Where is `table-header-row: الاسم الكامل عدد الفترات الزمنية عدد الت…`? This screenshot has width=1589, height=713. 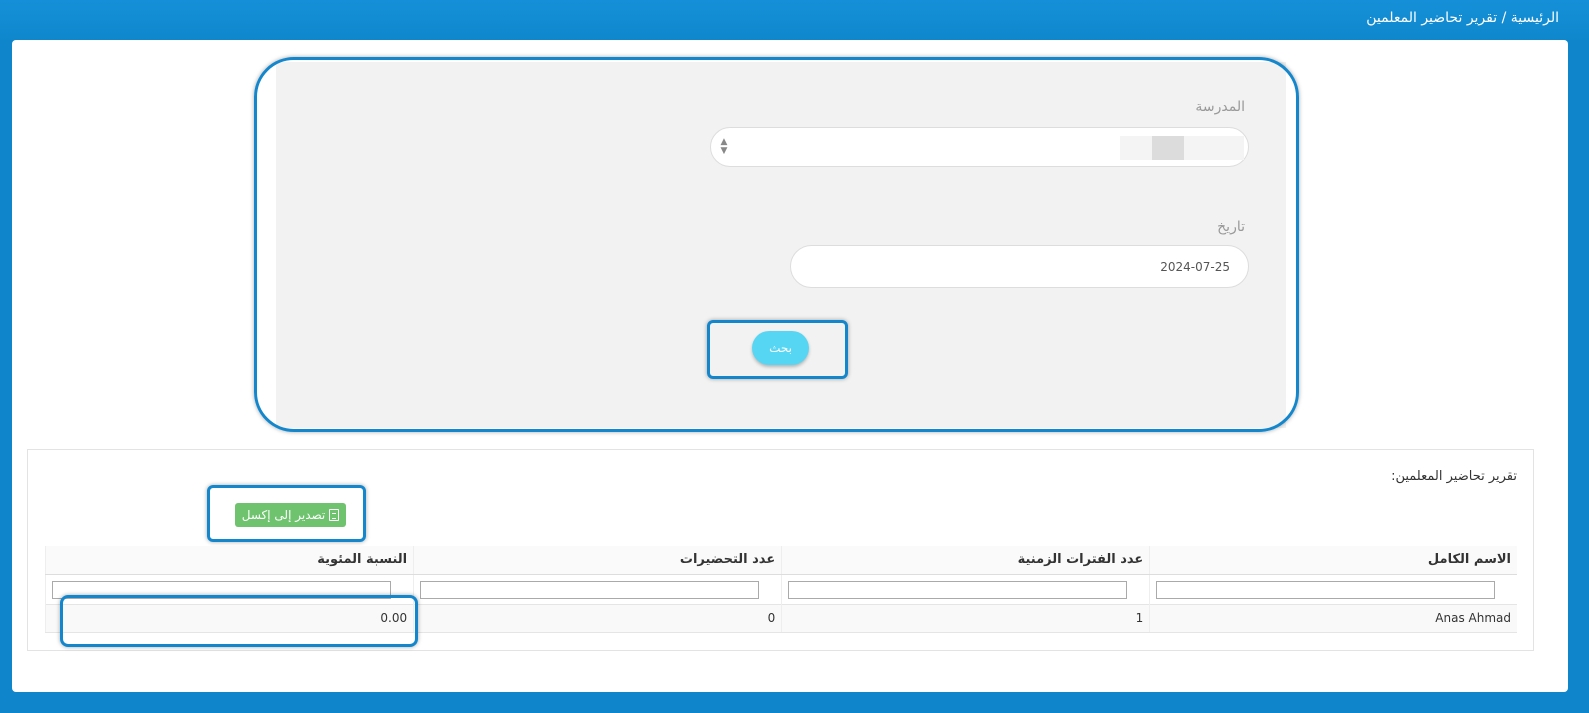
table-header-row: الاسم الكامل عدد الفترات الزمنية عدد الت… is located at coordinates (780, 560).